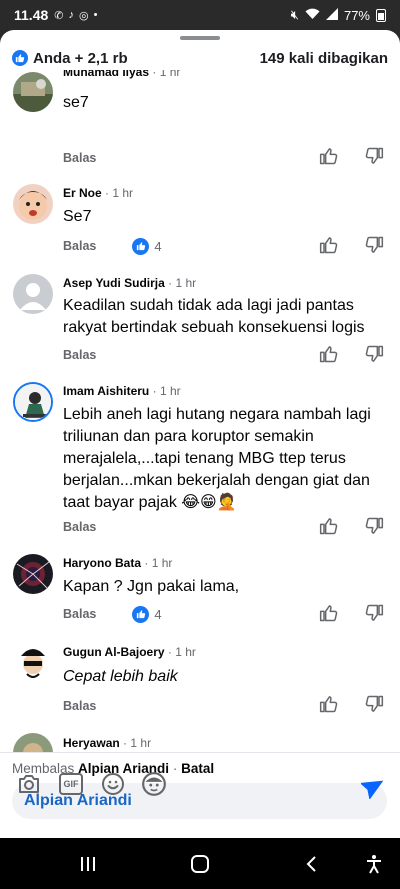  What do you see at coordinates (120, 676) in the screenshot?
I see `comment-text: Cepat lebih baik` at bounding box center [120, 676].